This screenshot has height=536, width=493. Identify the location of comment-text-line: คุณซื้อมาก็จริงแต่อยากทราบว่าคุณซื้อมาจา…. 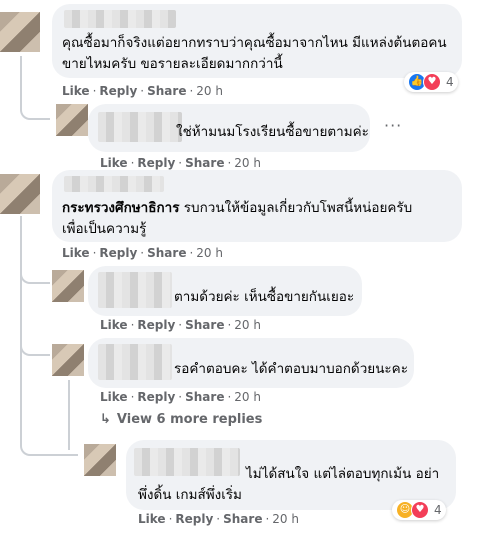
(254, 43).